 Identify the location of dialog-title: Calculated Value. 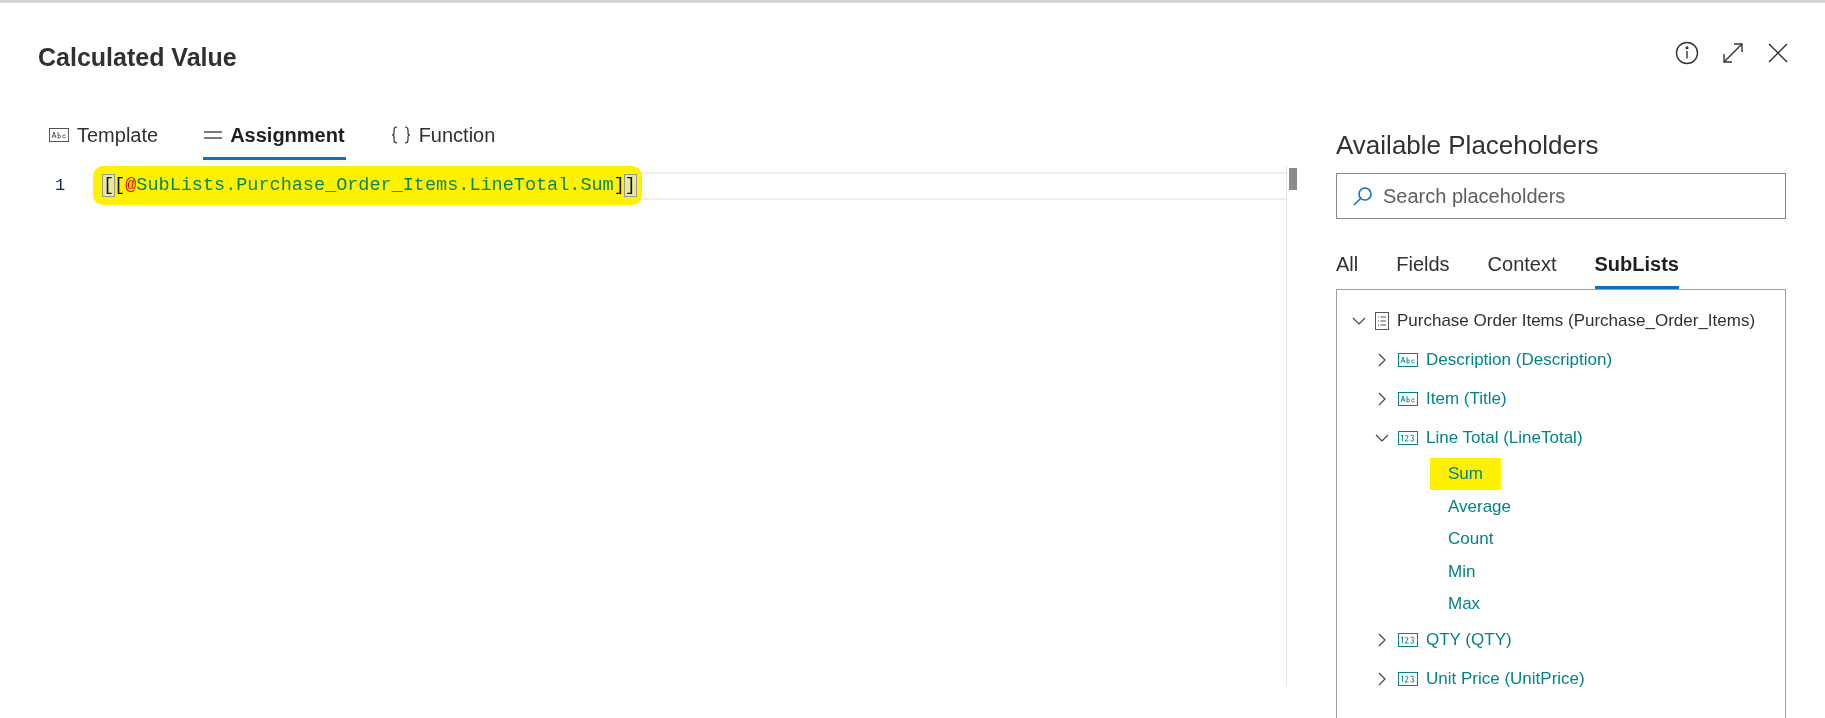
(137, 57).